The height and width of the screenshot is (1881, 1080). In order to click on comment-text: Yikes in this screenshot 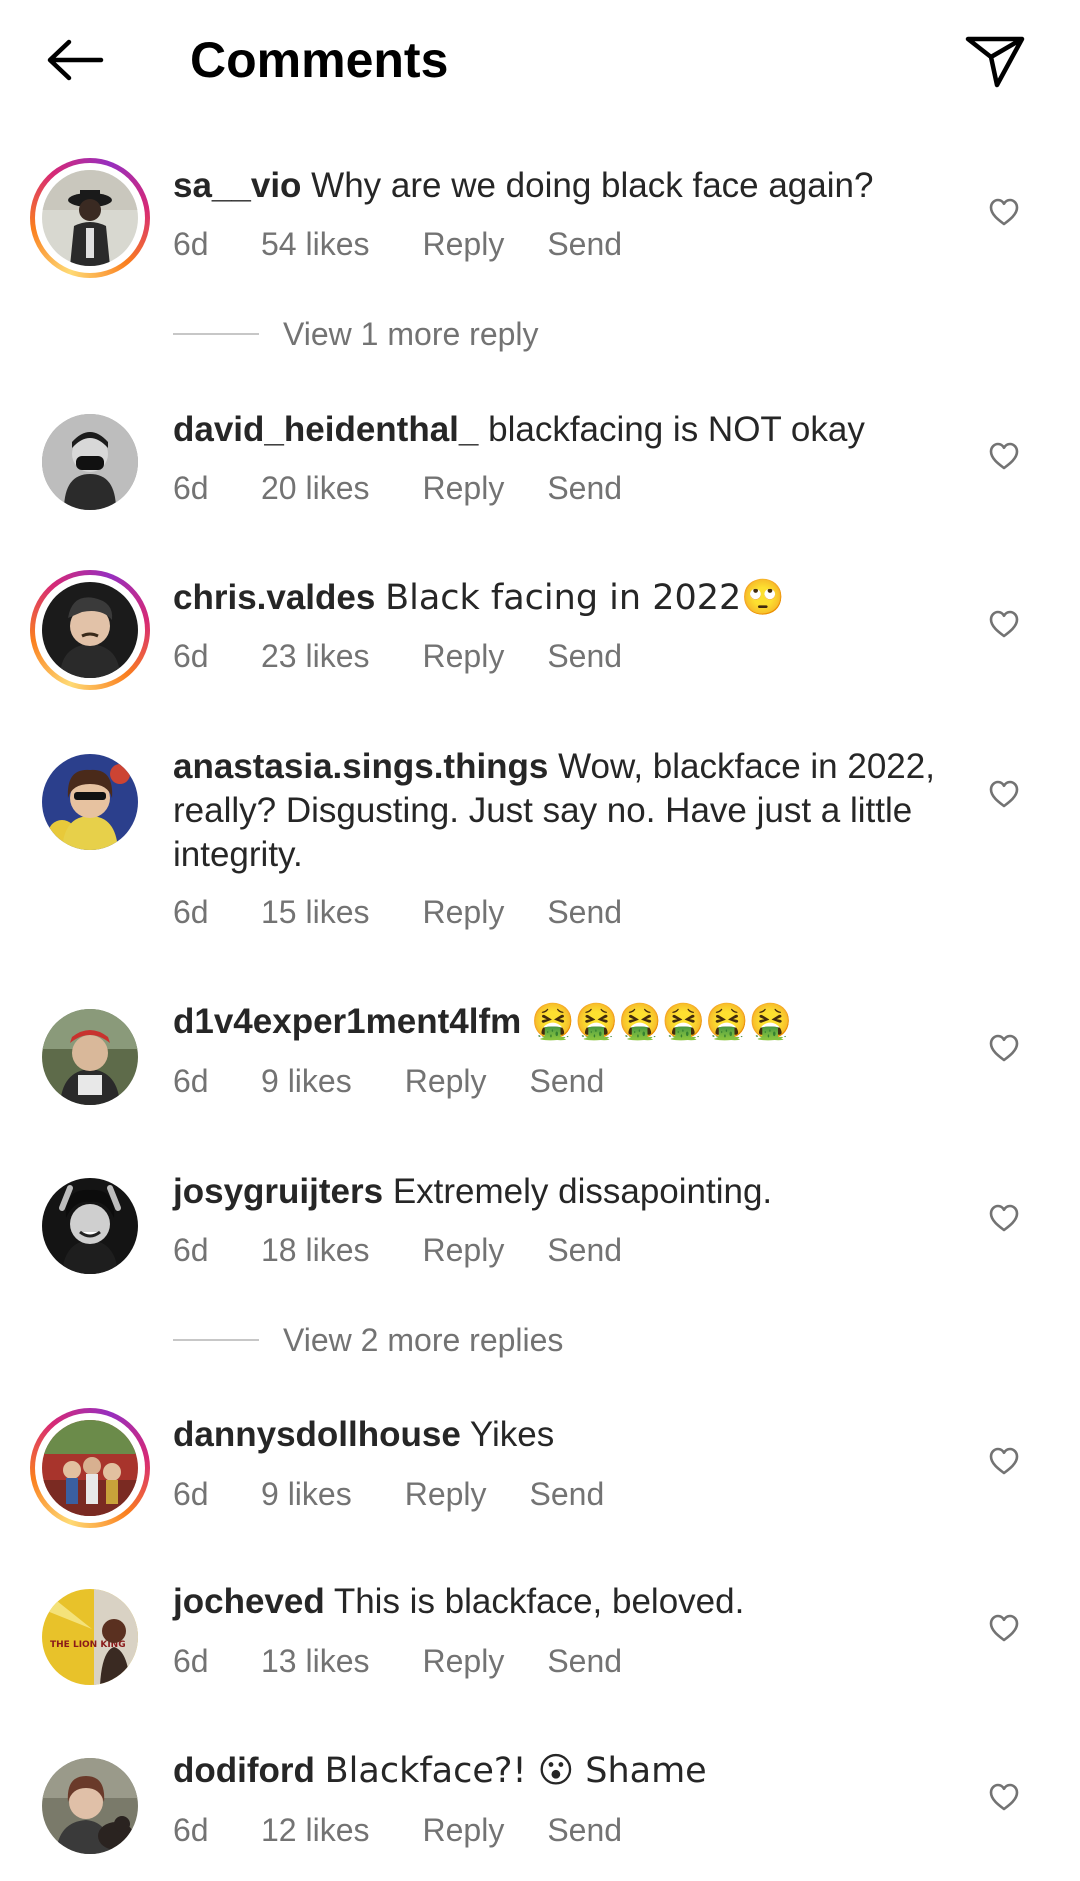, I will do `click(512, 1434)`.